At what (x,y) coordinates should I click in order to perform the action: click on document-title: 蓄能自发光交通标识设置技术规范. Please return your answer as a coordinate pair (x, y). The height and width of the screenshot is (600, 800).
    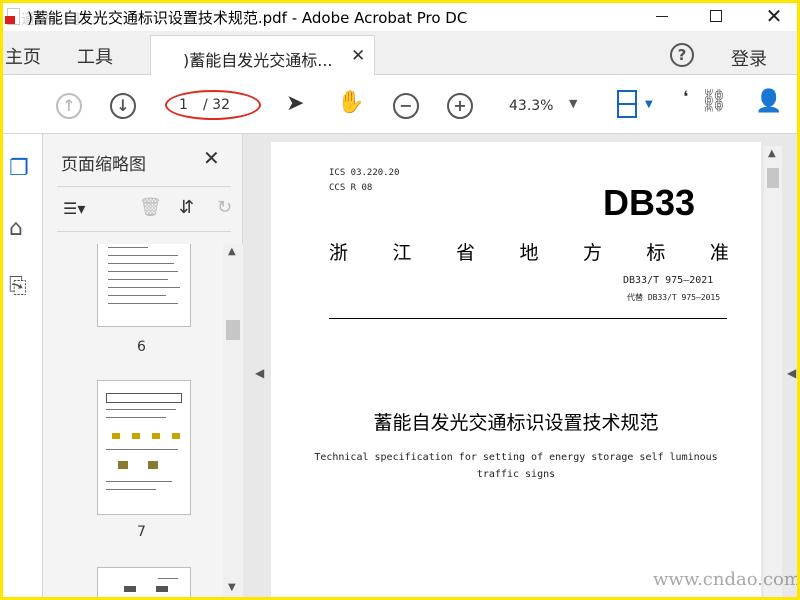
    Looking at the image, I should click on (516, 423).